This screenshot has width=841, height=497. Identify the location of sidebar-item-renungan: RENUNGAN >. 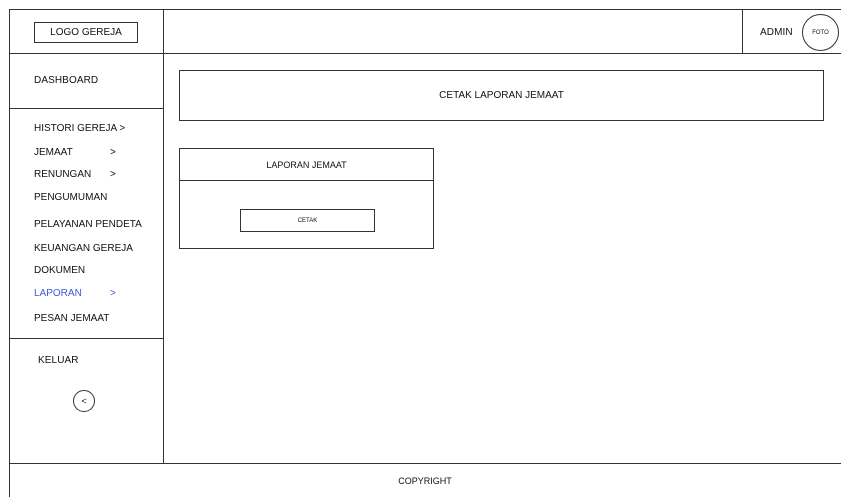
(75, 174).